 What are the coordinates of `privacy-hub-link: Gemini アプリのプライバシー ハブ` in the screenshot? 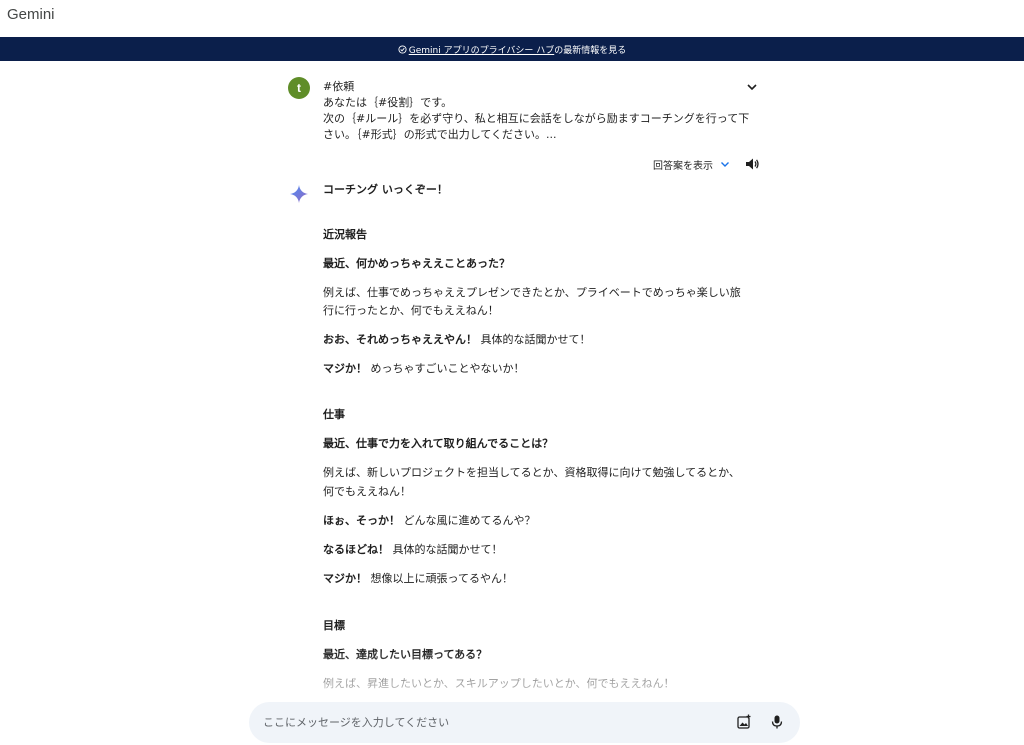 It's located at (482, 49).